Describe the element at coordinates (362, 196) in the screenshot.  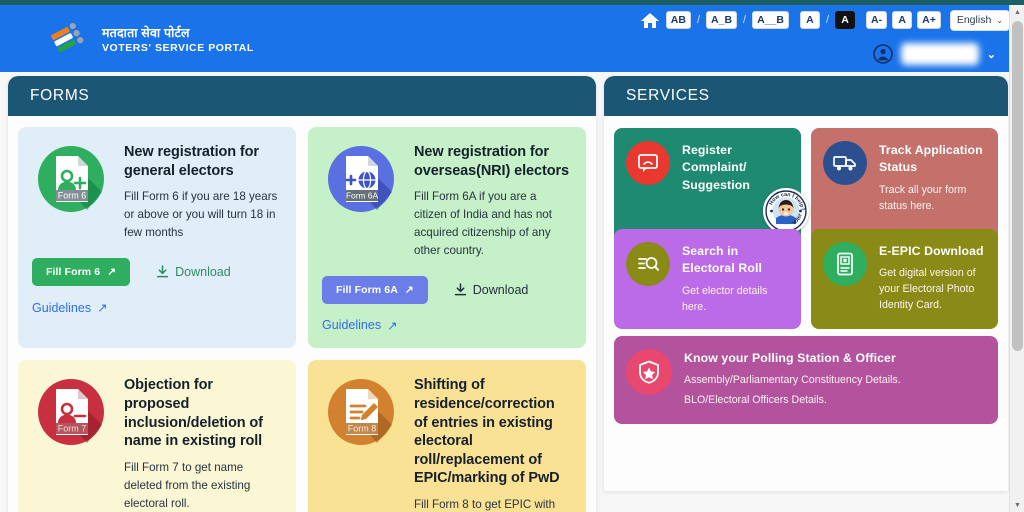
I see `form-badge-label: Form 6A` at that location.